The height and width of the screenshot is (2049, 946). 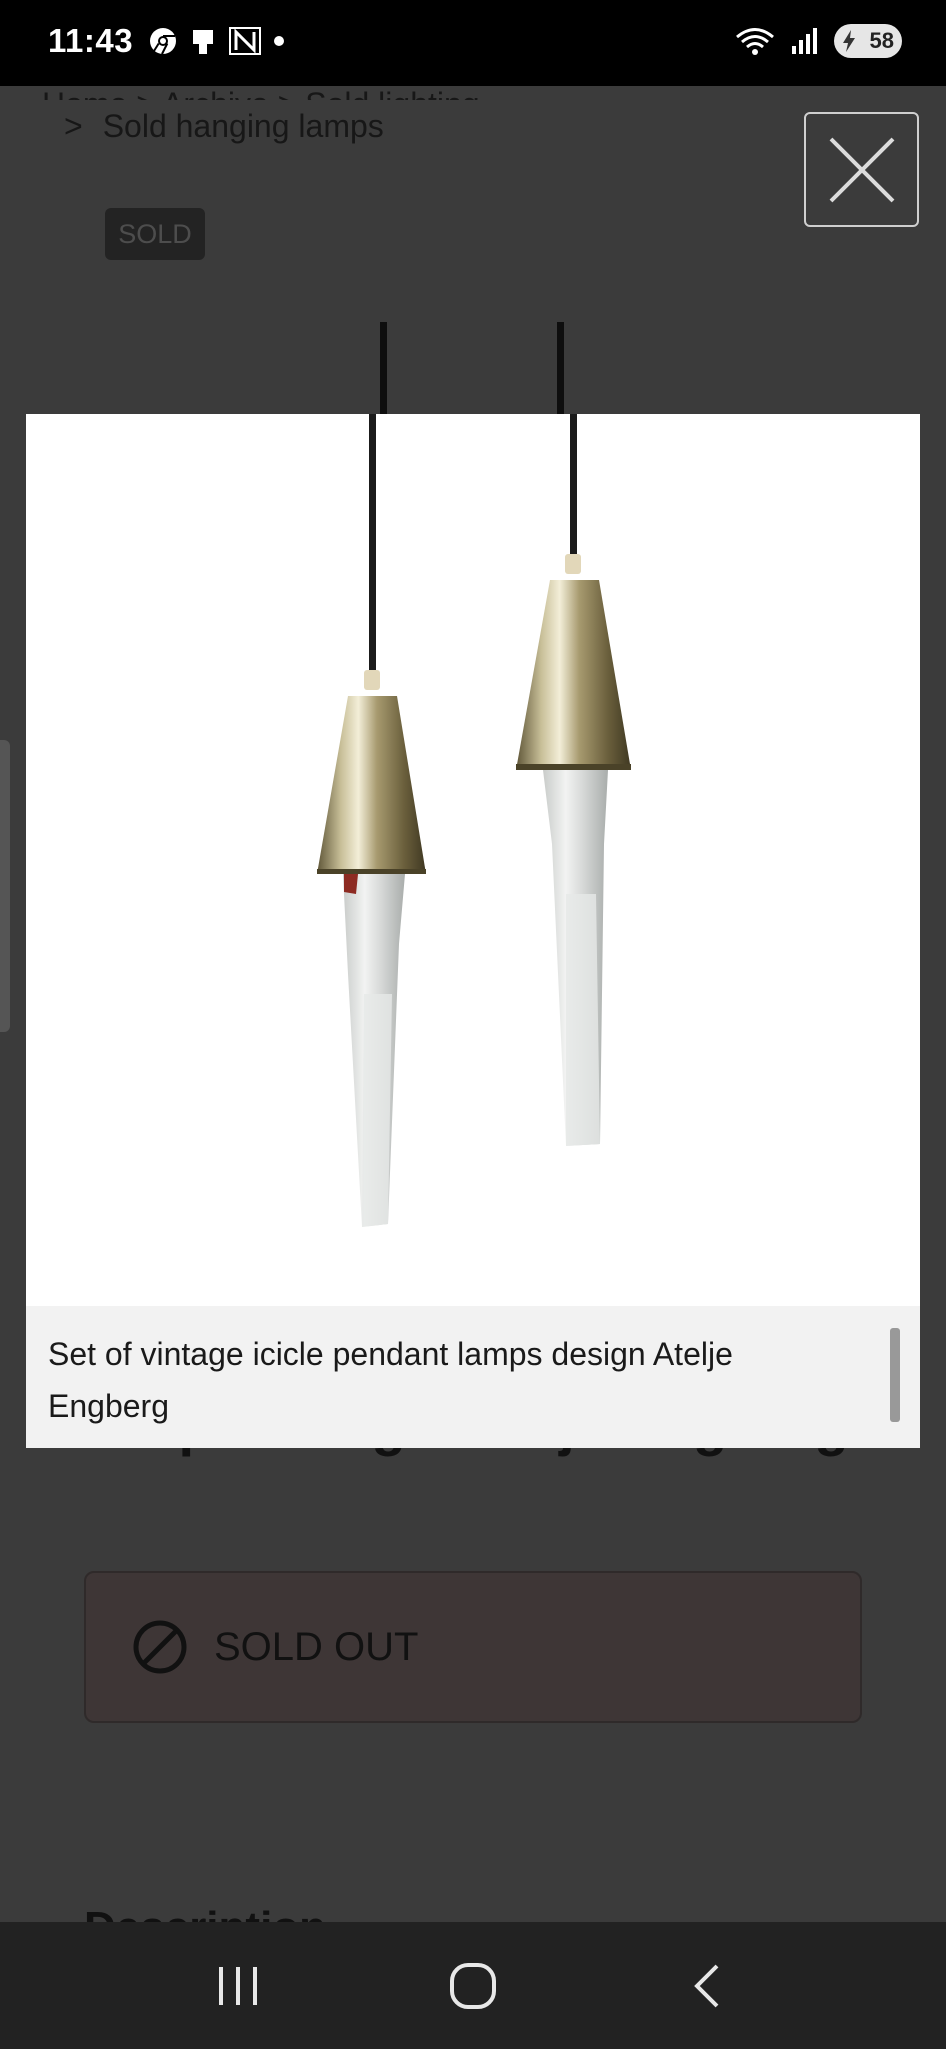 What do you see at coordinates (560, 368) in the screenshot?
I see `lamp-cord-right` at bounding box center [560, 368].